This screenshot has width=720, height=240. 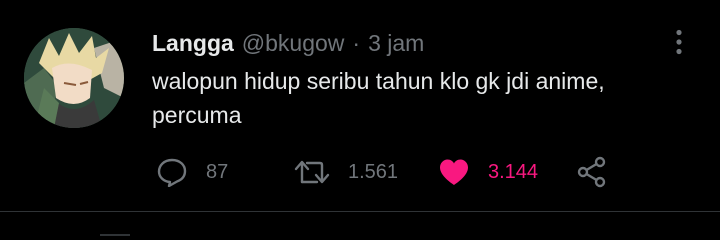 I want to click on author-handle: @bkugow, so click(x=293, y=43).